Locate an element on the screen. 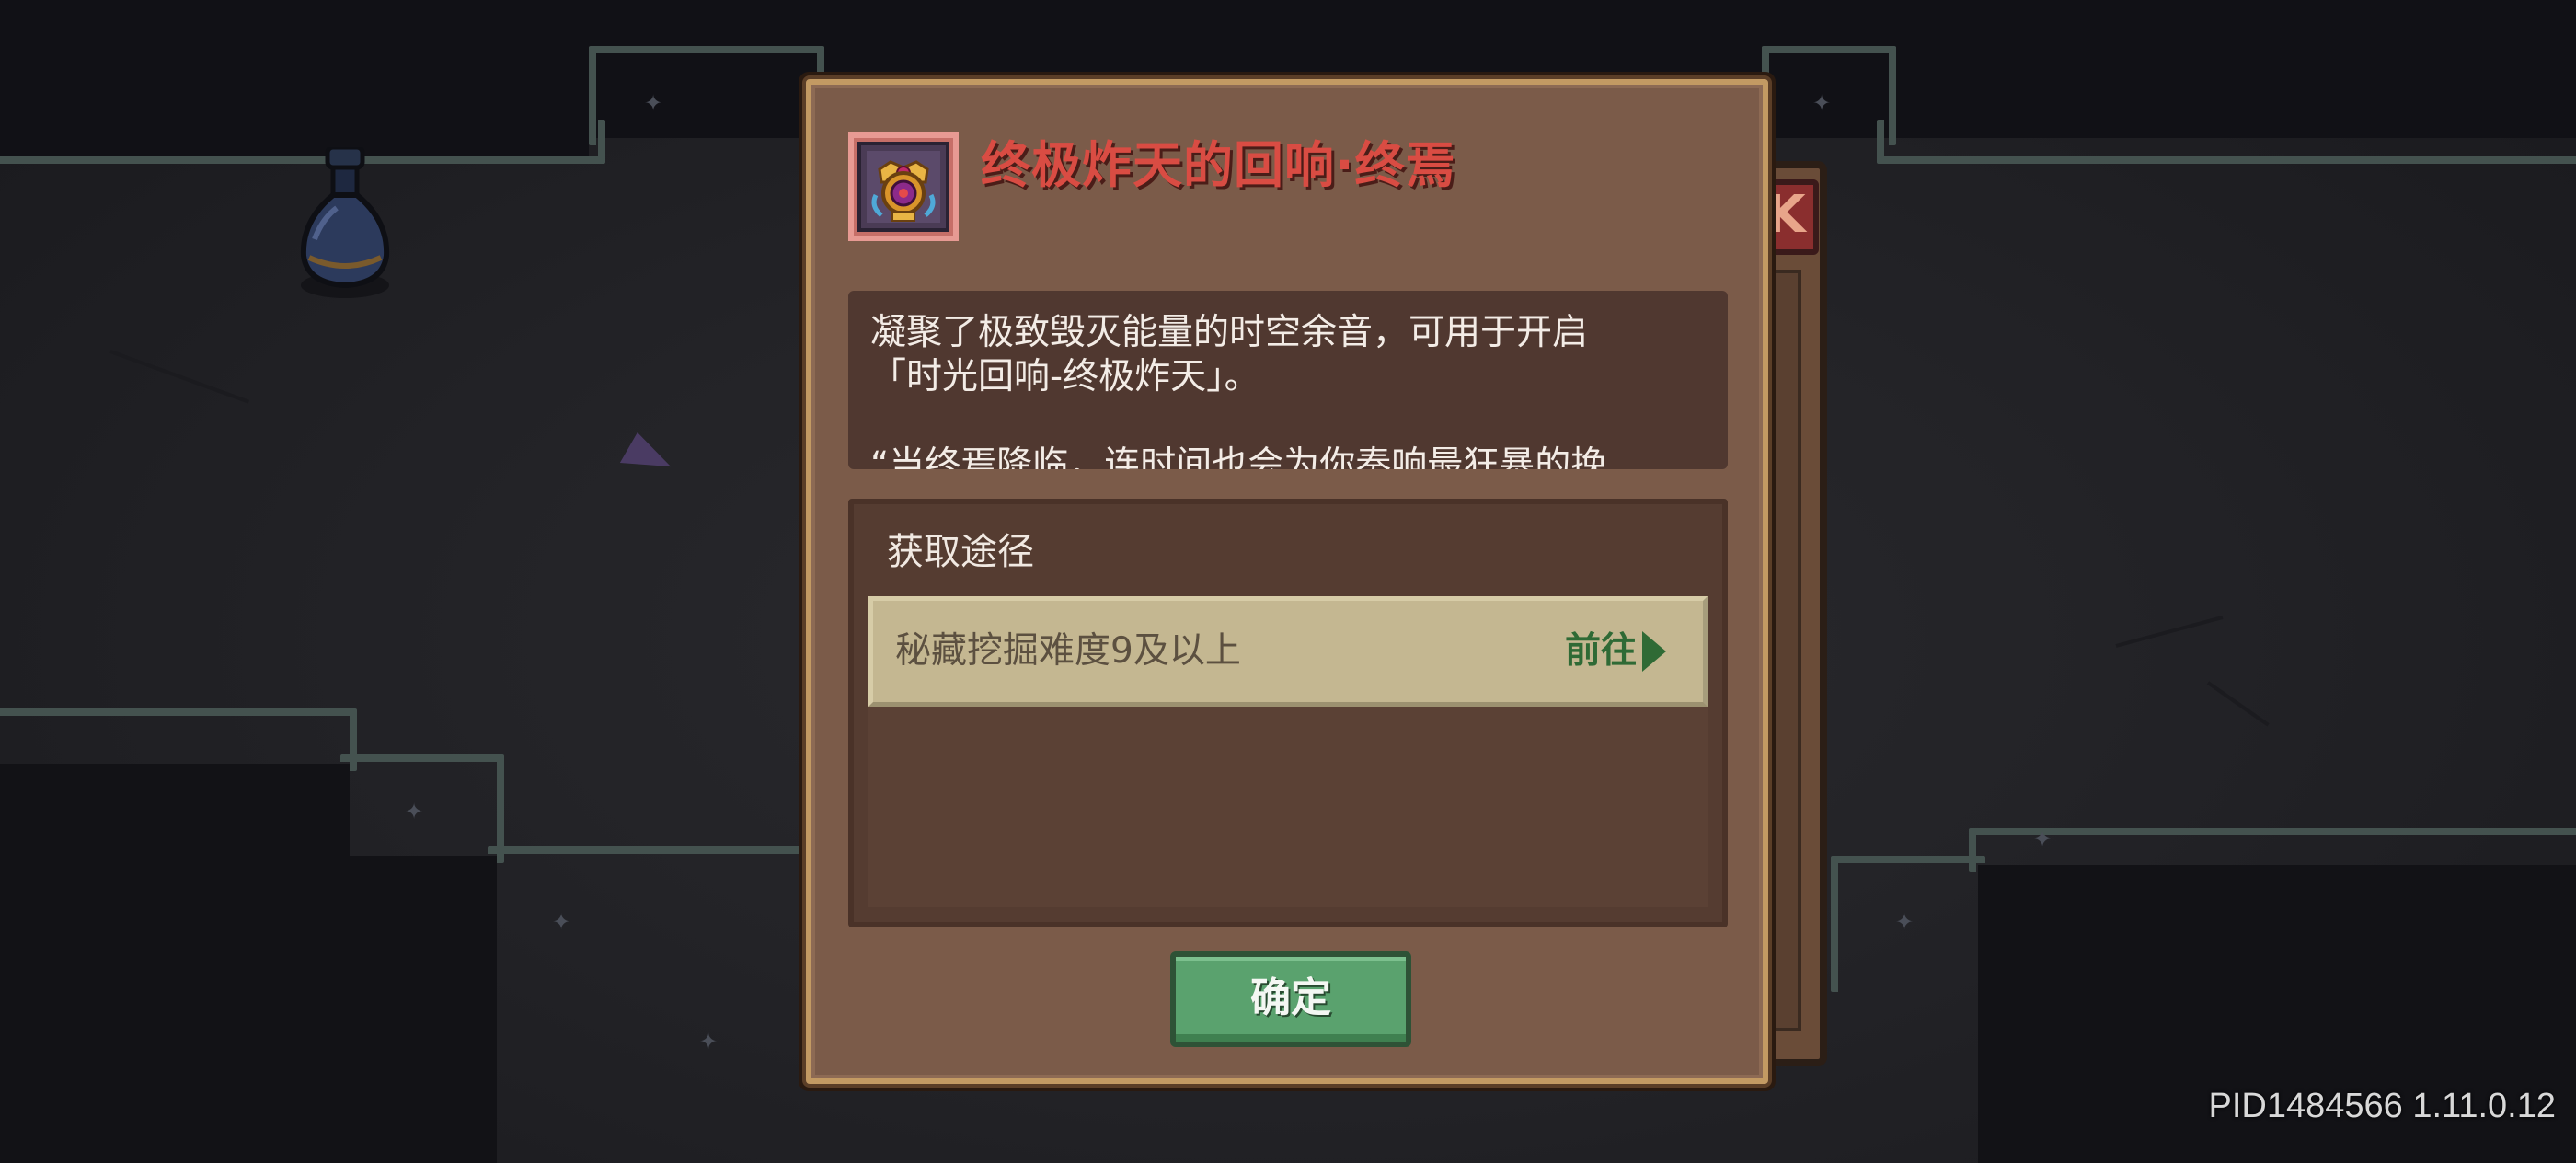 The width and height of the screenshot is (2576, 1163). item-title: 终极炸天的回响·终焉 is located at coordinates (1218, 165).